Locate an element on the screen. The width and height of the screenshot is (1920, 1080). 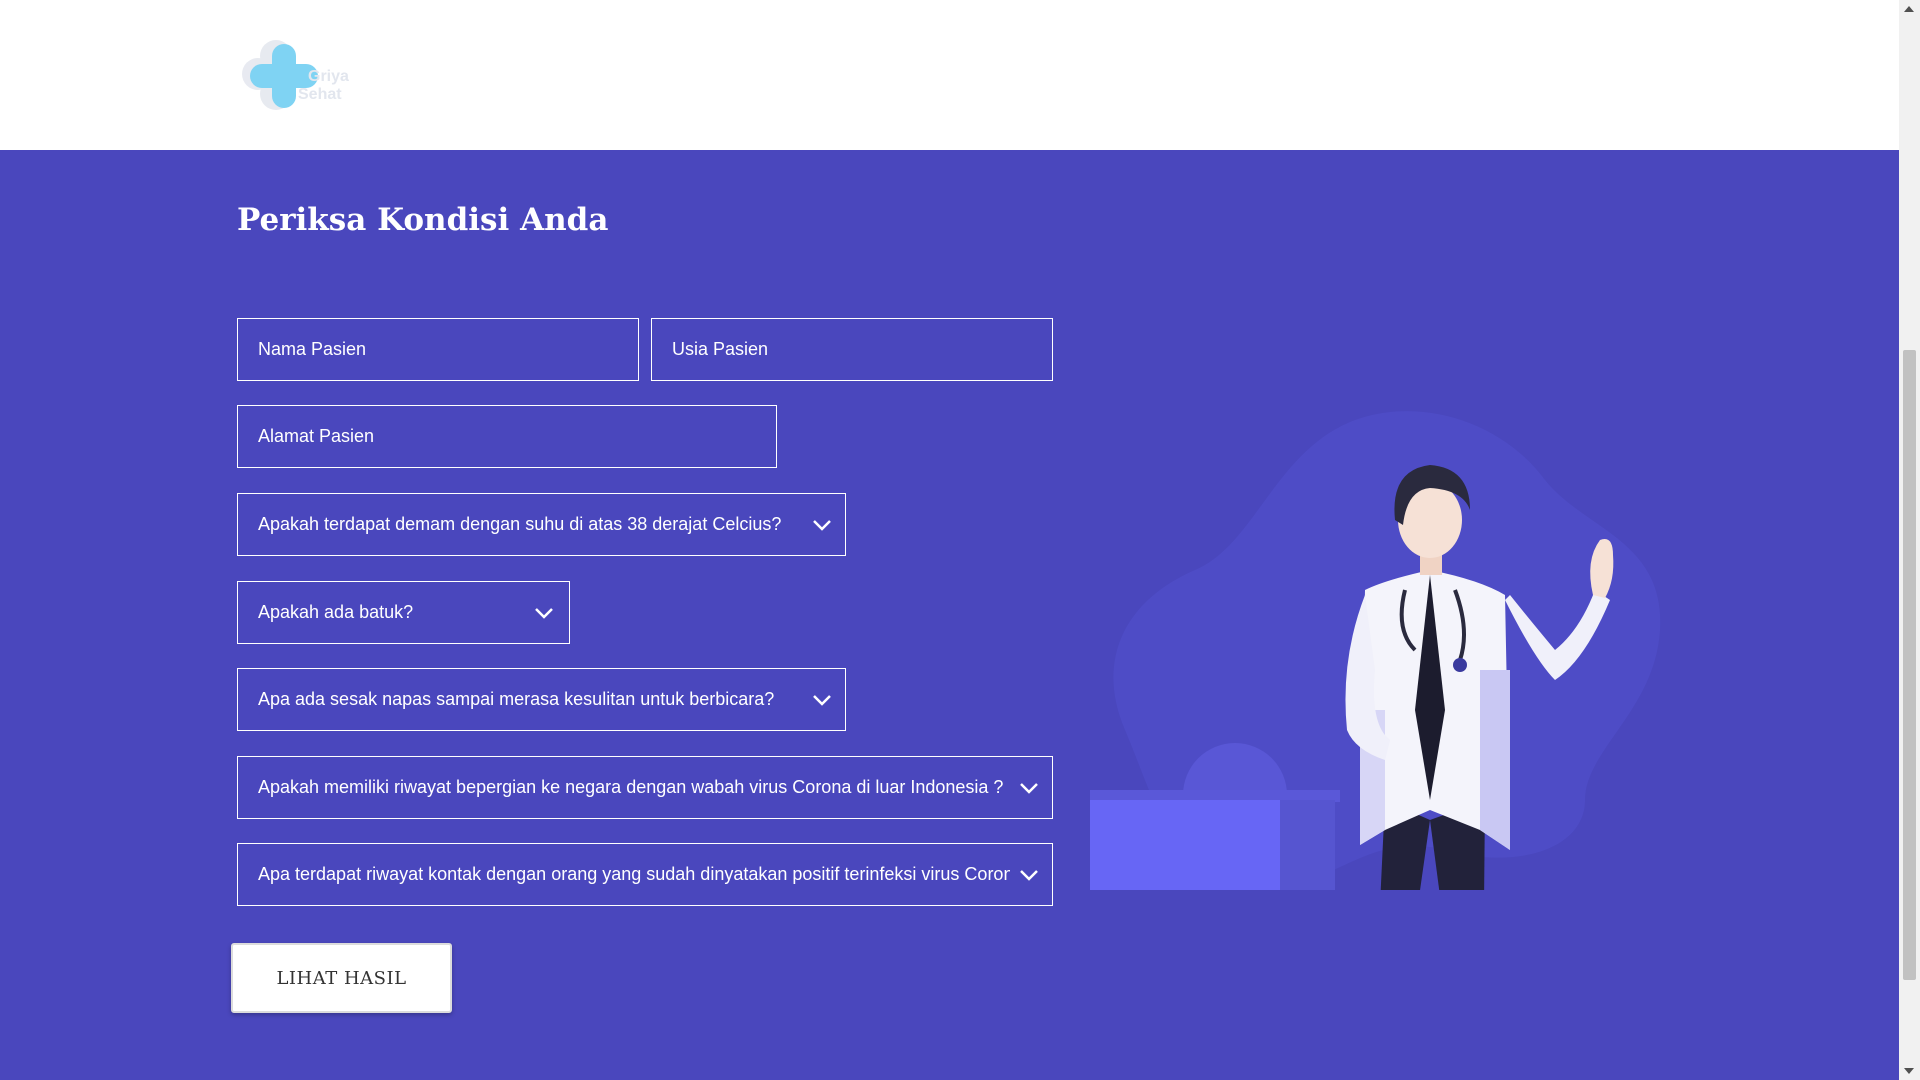
page-scrollbar is located at coordinates (1909, 540).